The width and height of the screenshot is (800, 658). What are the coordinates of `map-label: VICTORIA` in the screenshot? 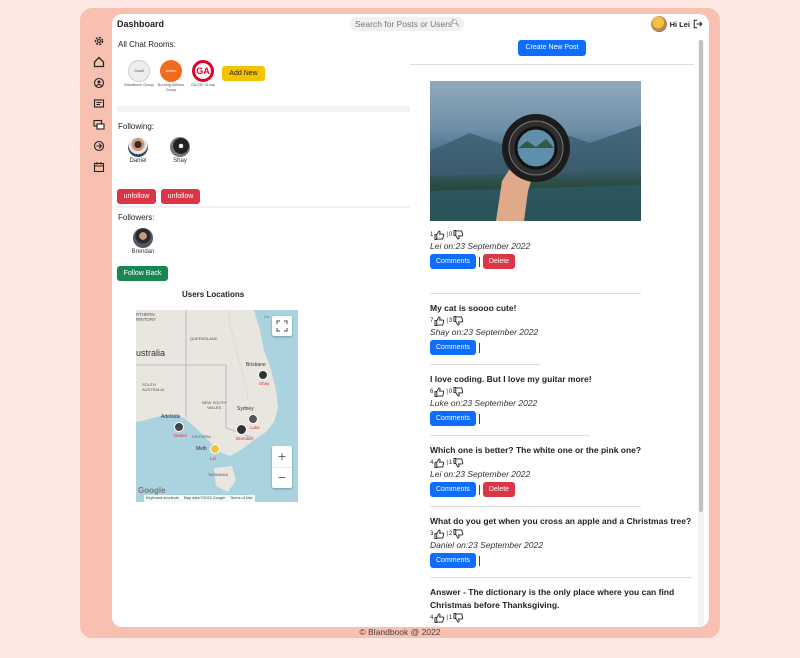 It's located at (201, 436).